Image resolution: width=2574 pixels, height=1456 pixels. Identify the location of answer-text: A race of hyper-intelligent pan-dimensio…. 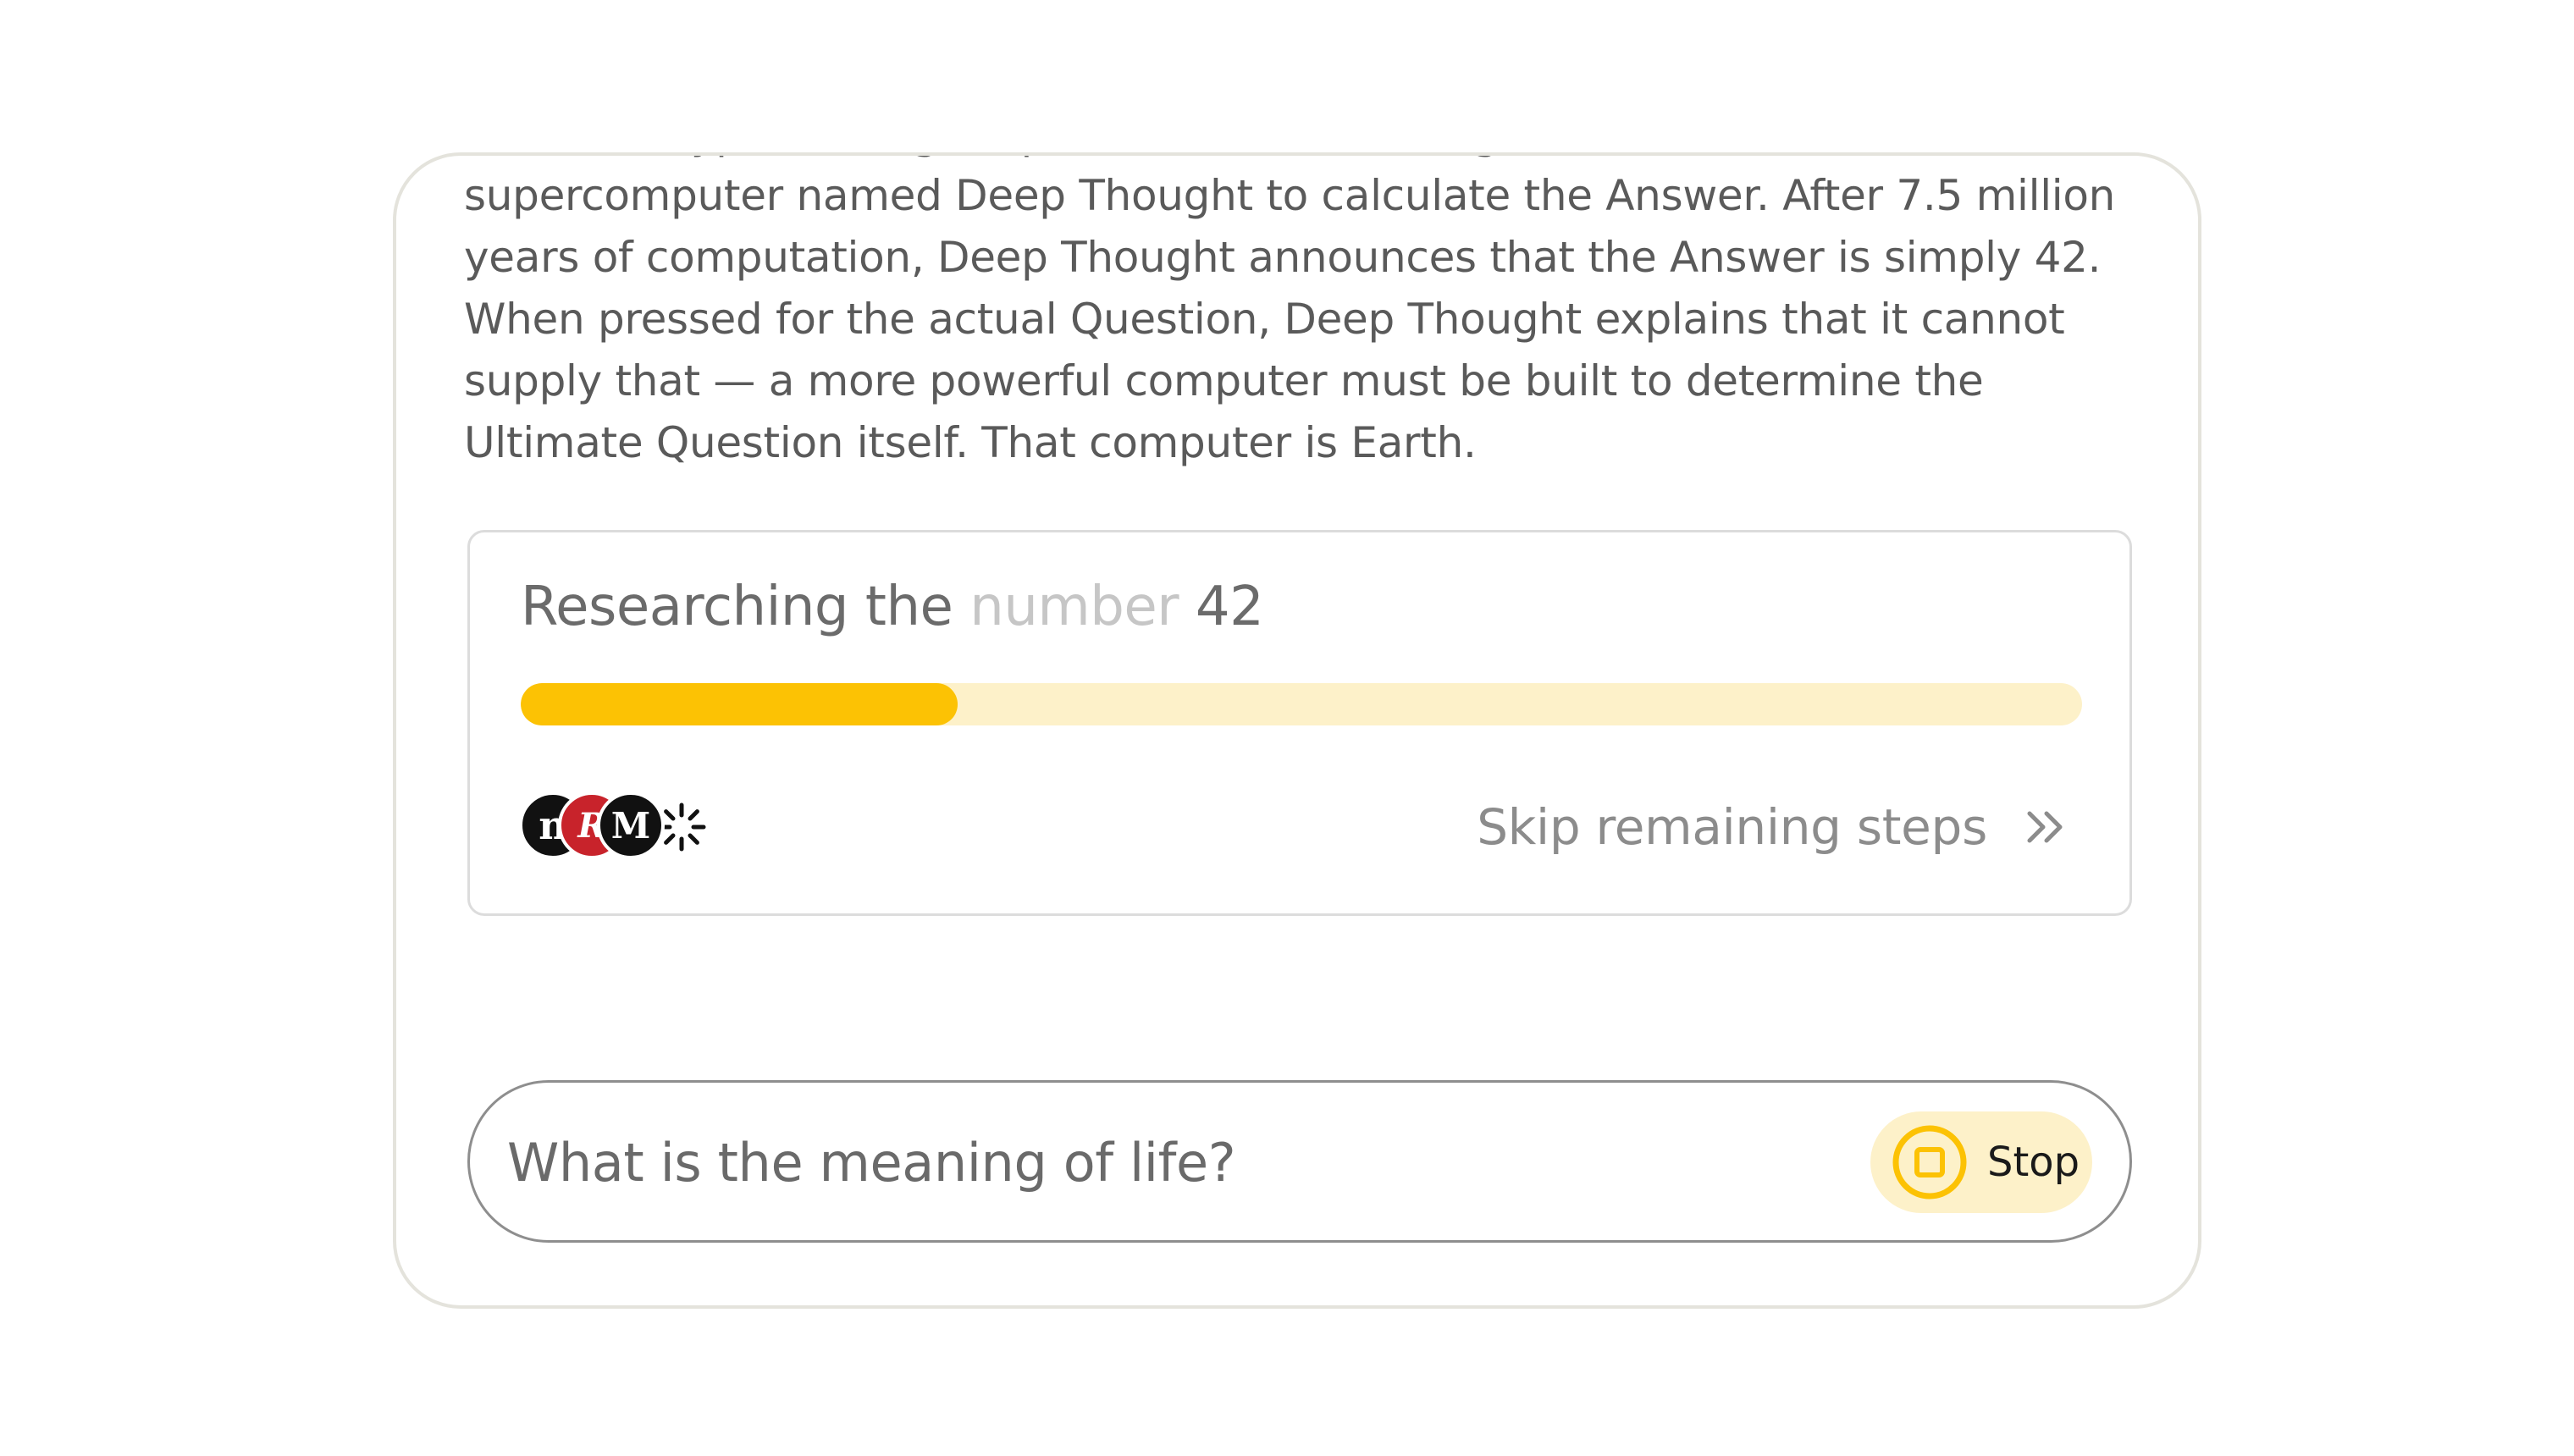
(1290, 311).